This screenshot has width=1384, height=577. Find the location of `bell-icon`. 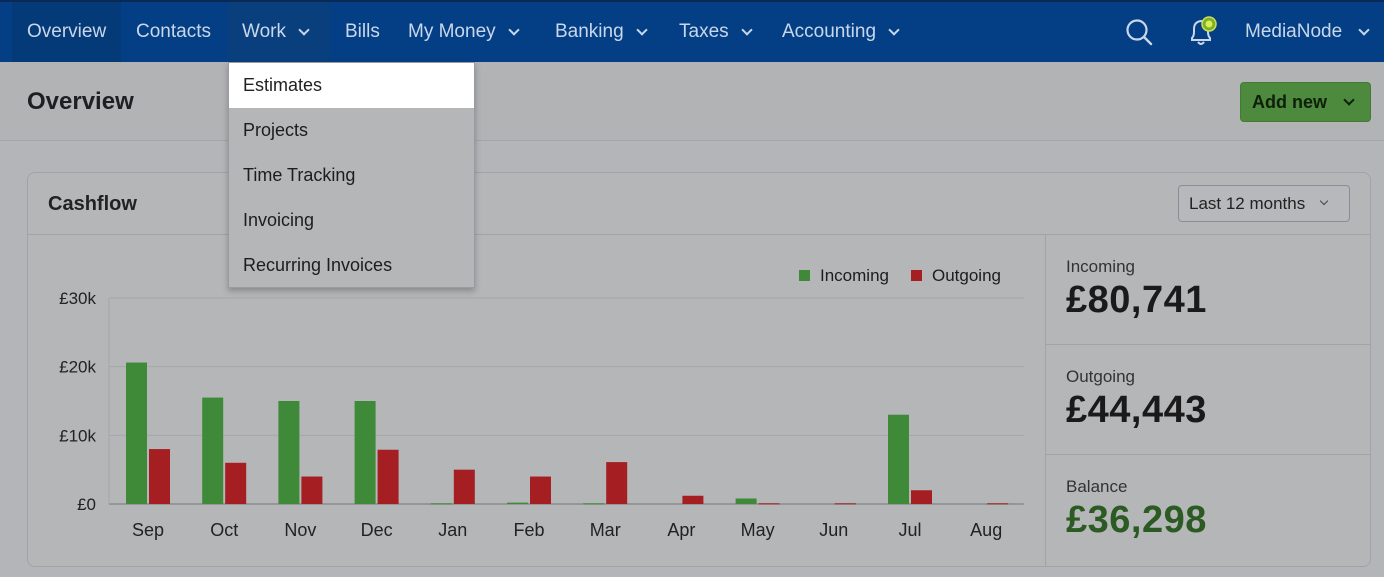

bell-icon is located at coordinates (1204, 30).